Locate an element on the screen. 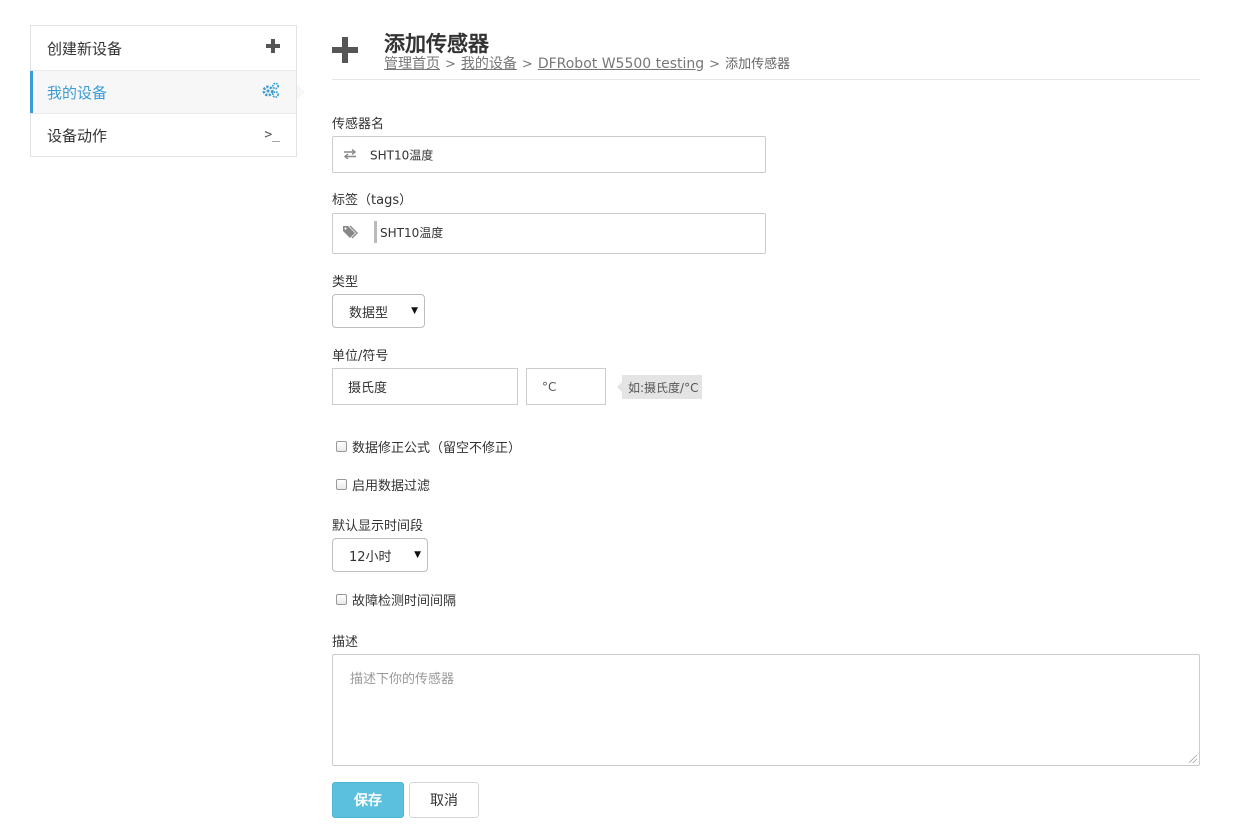 Image resolution: width=1238 pixels, height=832 pixels. type-select: 数据型 ▼ is located at coordinates (378, 311).